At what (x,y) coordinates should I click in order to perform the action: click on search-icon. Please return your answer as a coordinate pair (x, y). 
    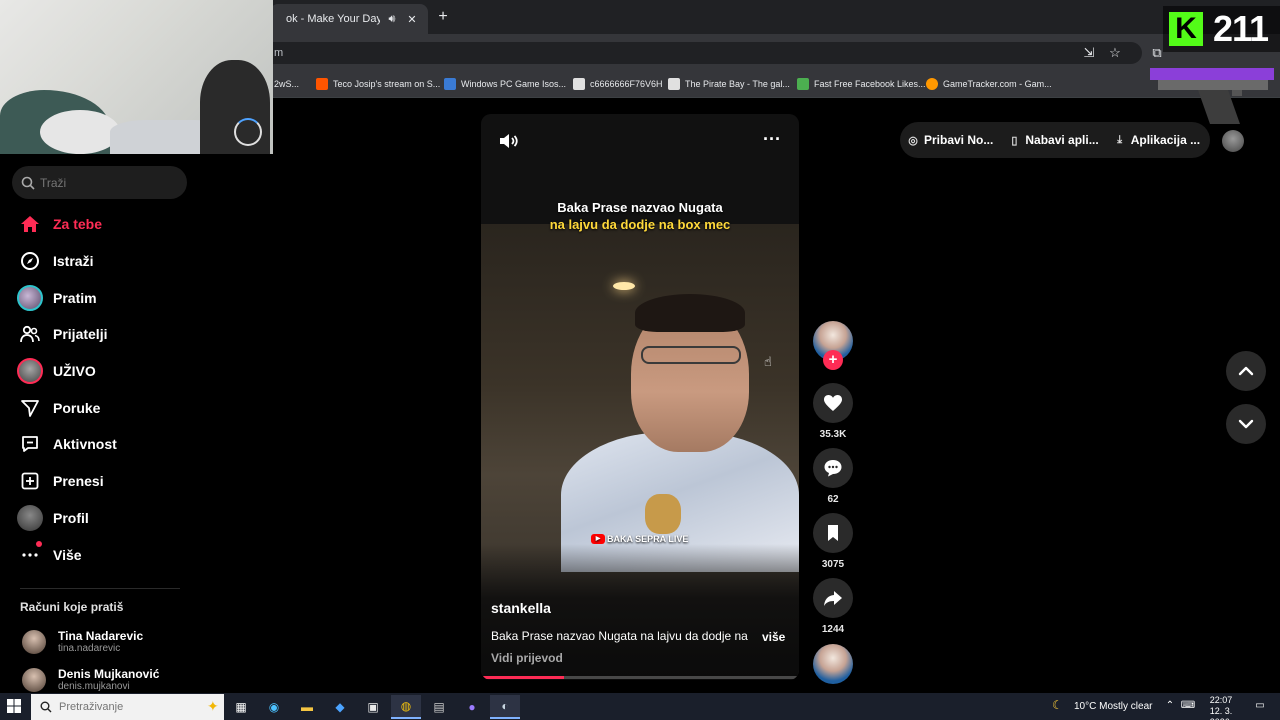
    Looking at the image, I should click on (28, 183).